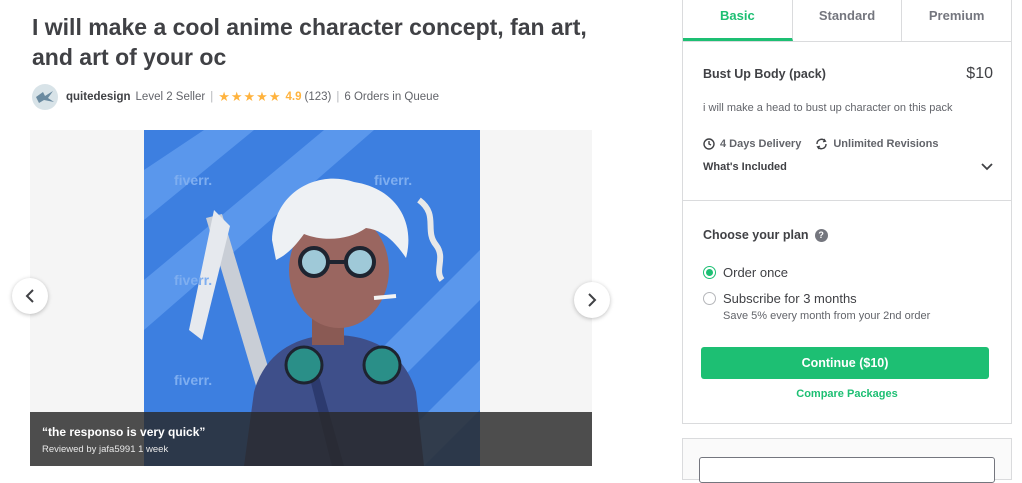  I want to click on plan-title-label: Choose your plan, so click(756, 235).